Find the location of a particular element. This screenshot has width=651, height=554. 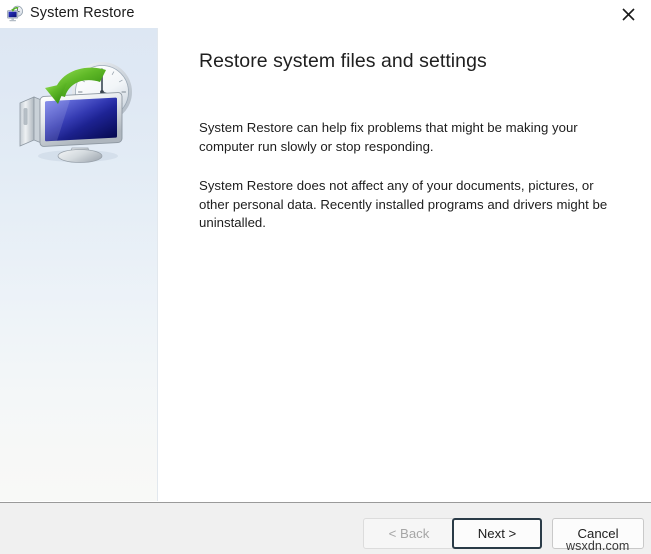

close-icon is located at coordinates (628, 14).